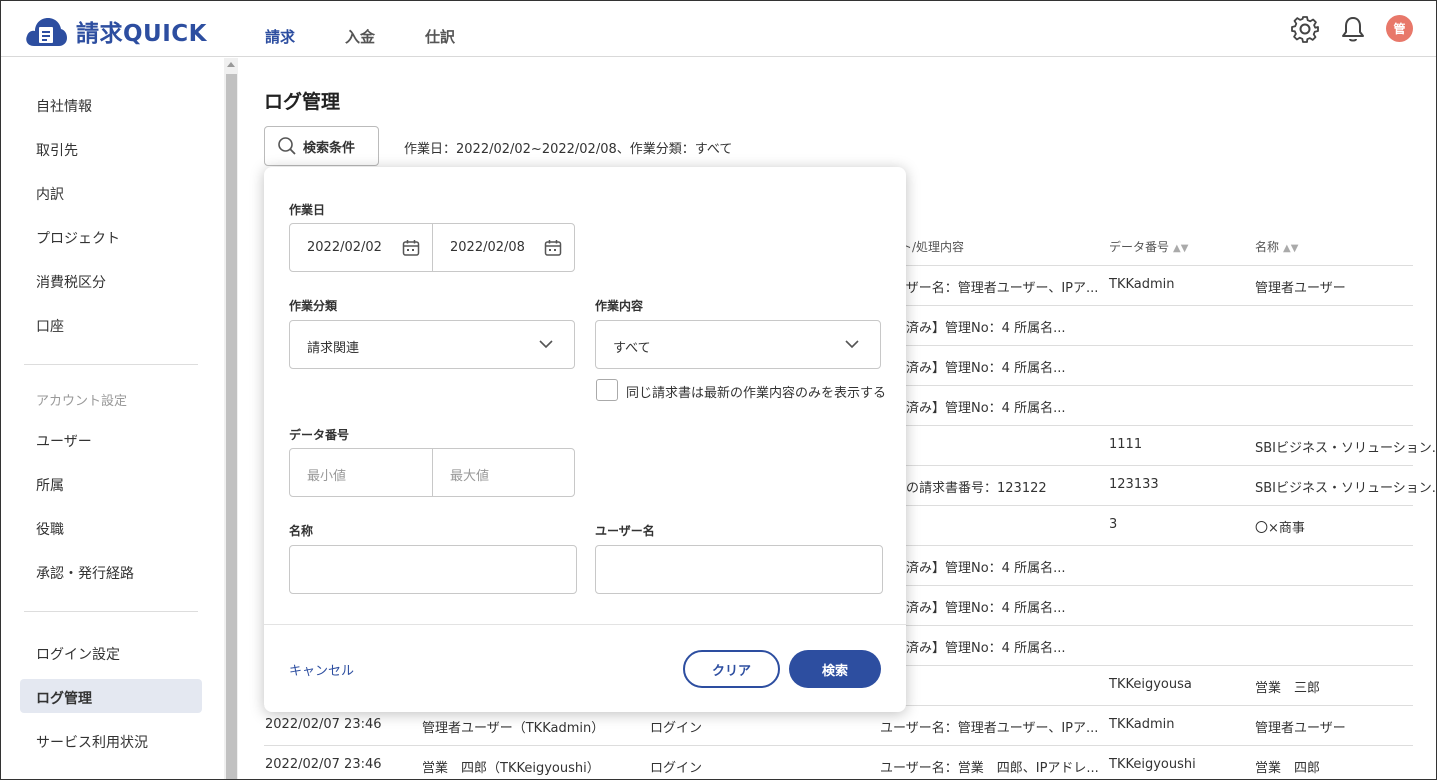  What do you see at coordinates (50, 529) in the screenshot?
I see `sidebar-item-positions: 役職` at bounding box center [50, 529].